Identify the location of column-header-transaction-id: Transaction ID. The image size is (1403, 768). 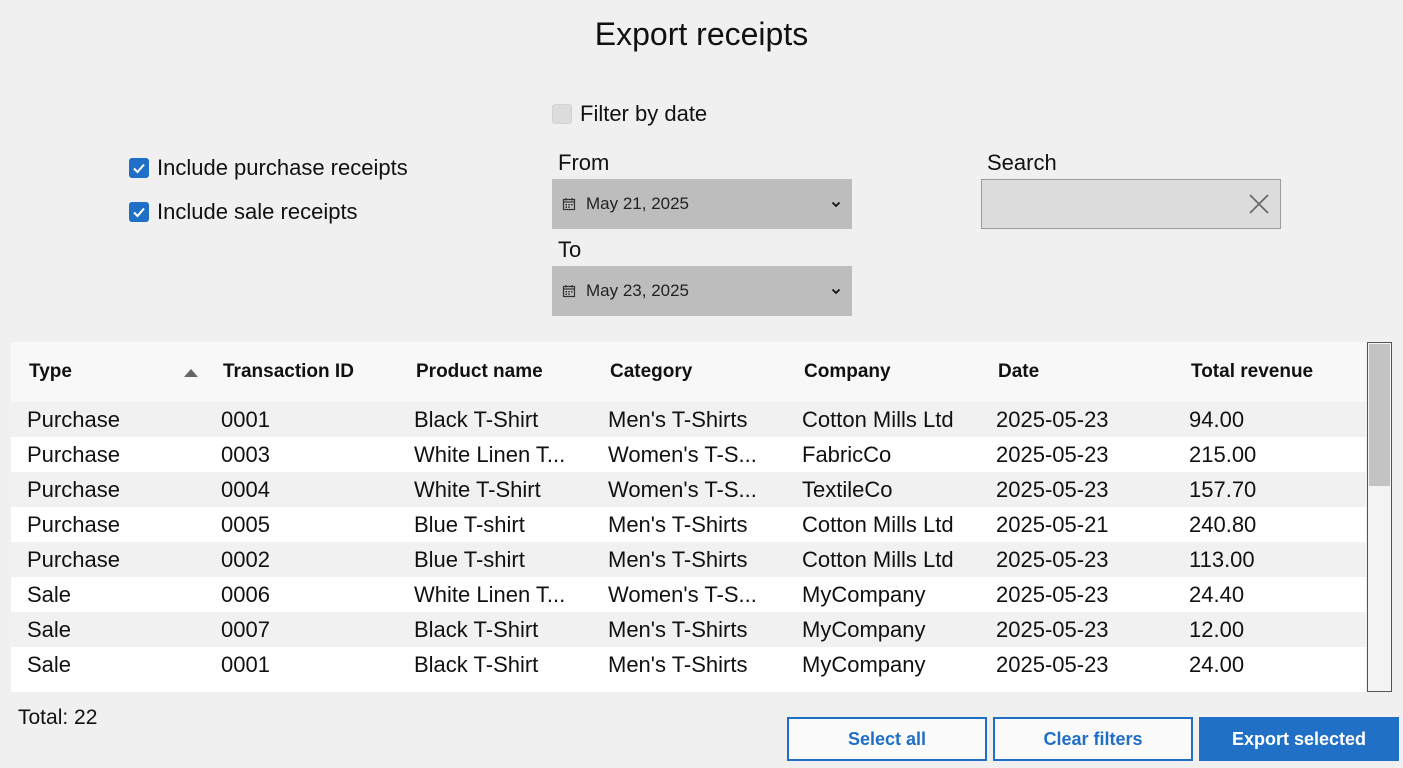
(301, 372).